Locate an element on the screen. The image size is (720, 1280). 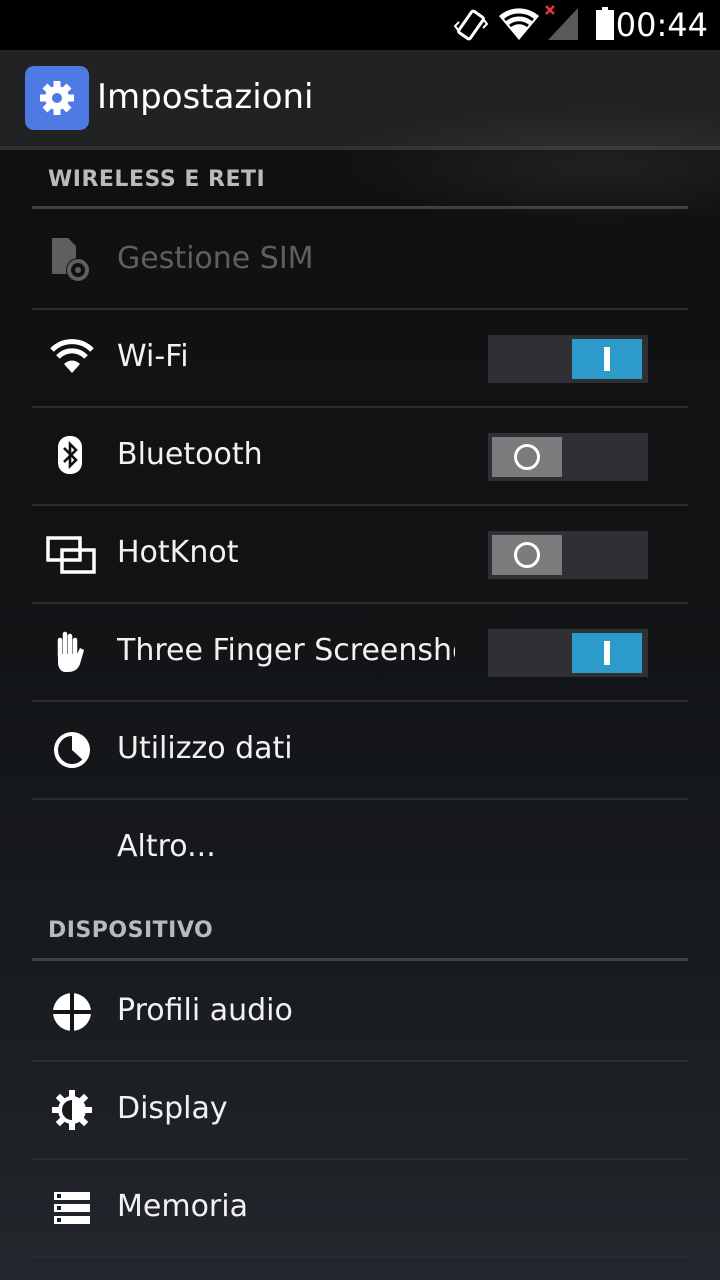
hotknot-icon is located at coordinates (71, 555).